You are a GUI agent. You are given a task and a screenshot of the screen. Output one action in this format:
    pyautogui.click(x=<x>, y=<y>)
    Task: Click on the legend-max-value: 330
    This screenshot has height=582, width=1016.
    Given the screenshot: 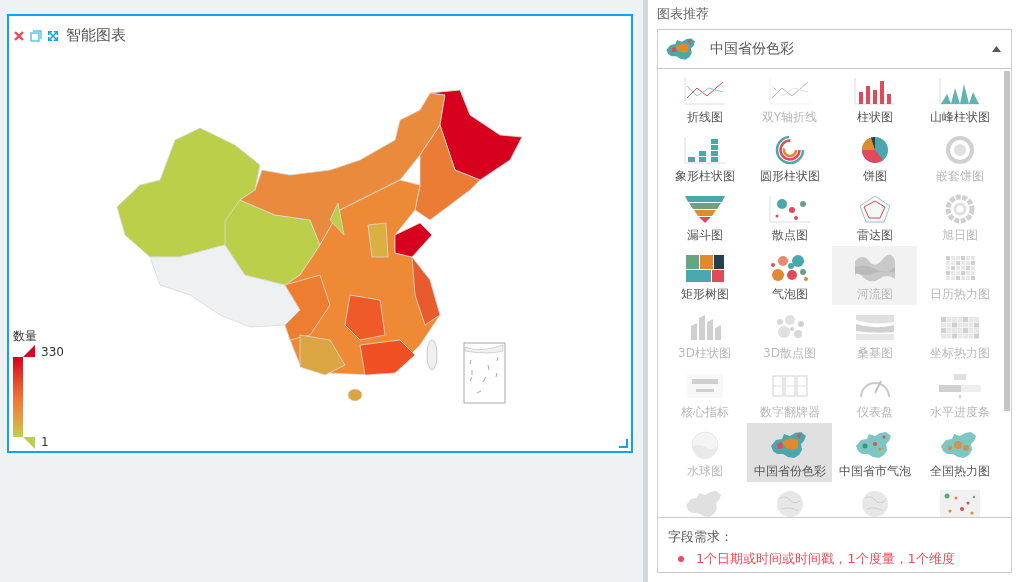 What is the action you would take?
    pyautogui.click(x=52, y=352)
    